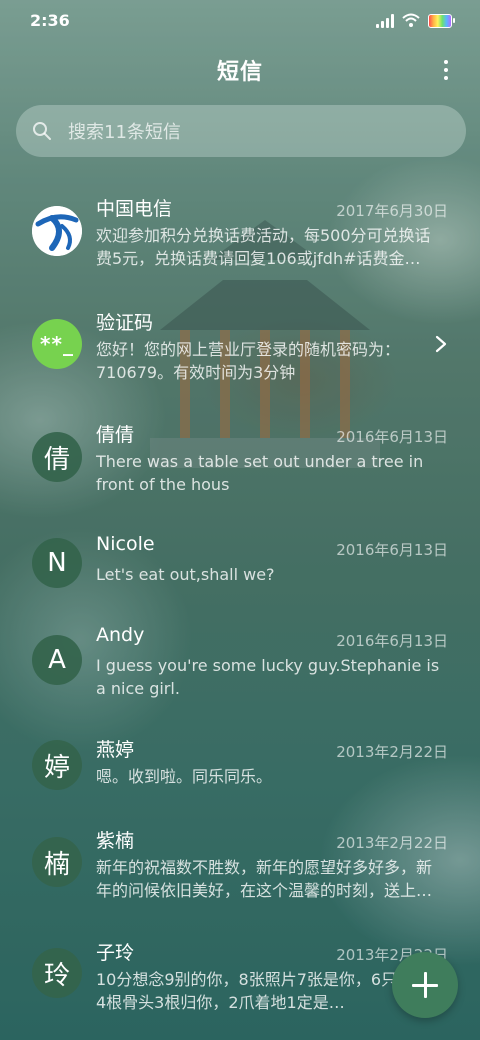  What do you see at coordinates (57, 660) in the screenshot?
I see `avatar: A` at bounding box center [57, 660].